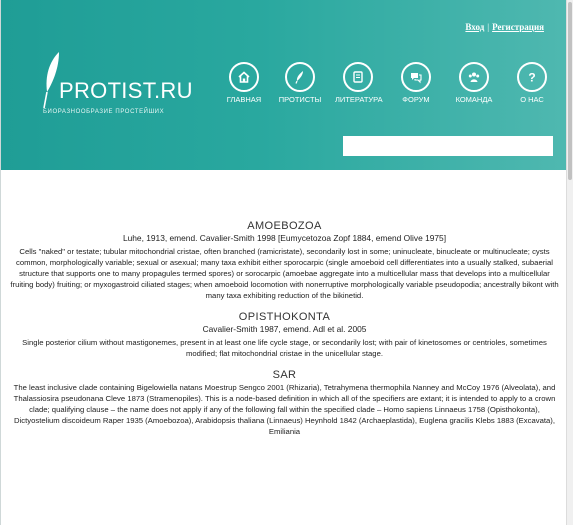 This screenshot has width=573, height=525. Describe the element at coordinates (284, 317) in the screenshot. I see `clade-title: OPISTHOKONTA` at that location.